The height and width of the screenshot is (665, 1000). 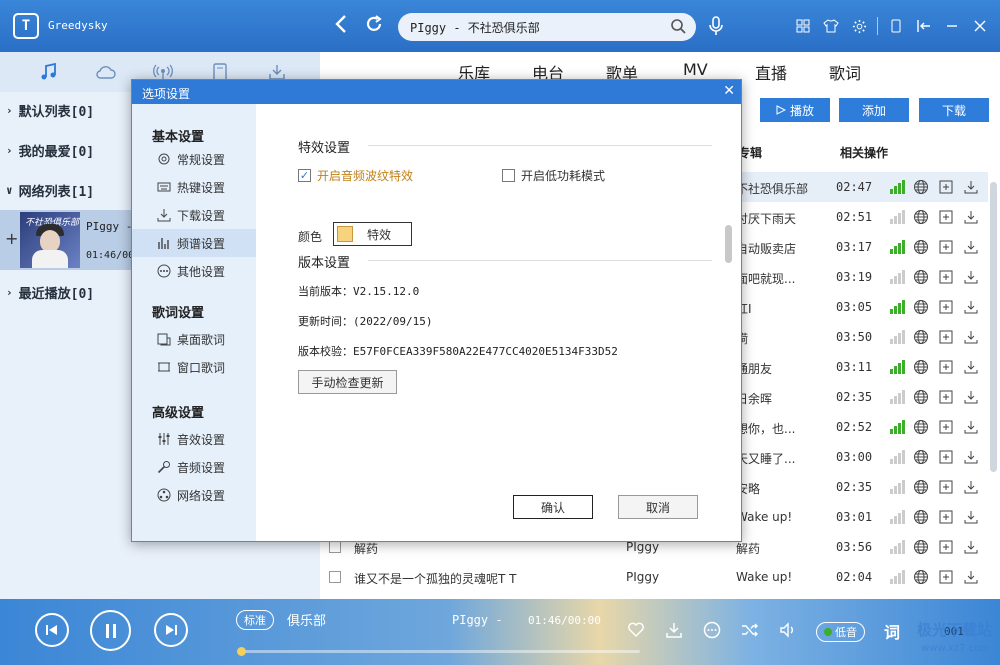 I want to click on progress-bar, so click(x=438, y=651).